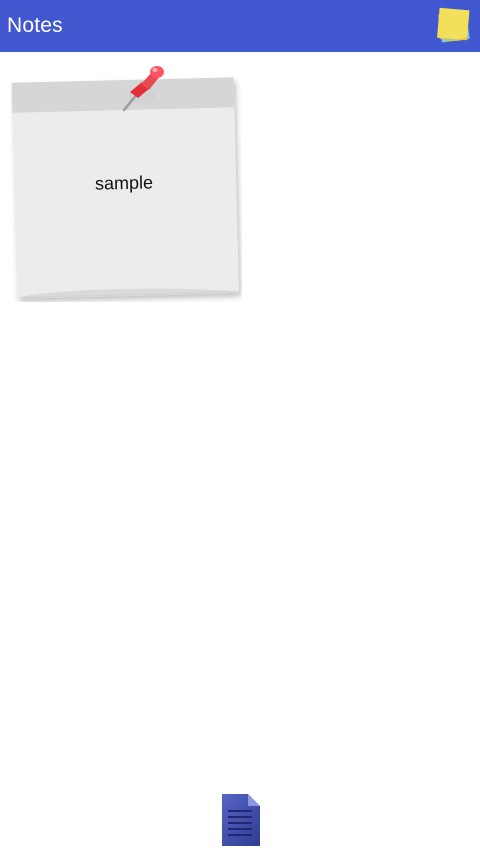 This screenshot has height=854, width=480. Describe the element at coordinates (143, 89) in the screenshot. I see `pushpin-icon` at that location.